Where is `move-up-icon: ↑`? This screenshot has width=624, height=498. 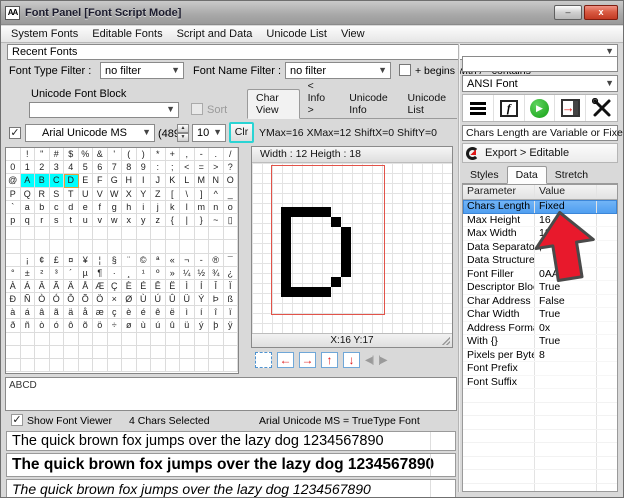
move-up-icon: ↑ is located at coordinates (329, 360).